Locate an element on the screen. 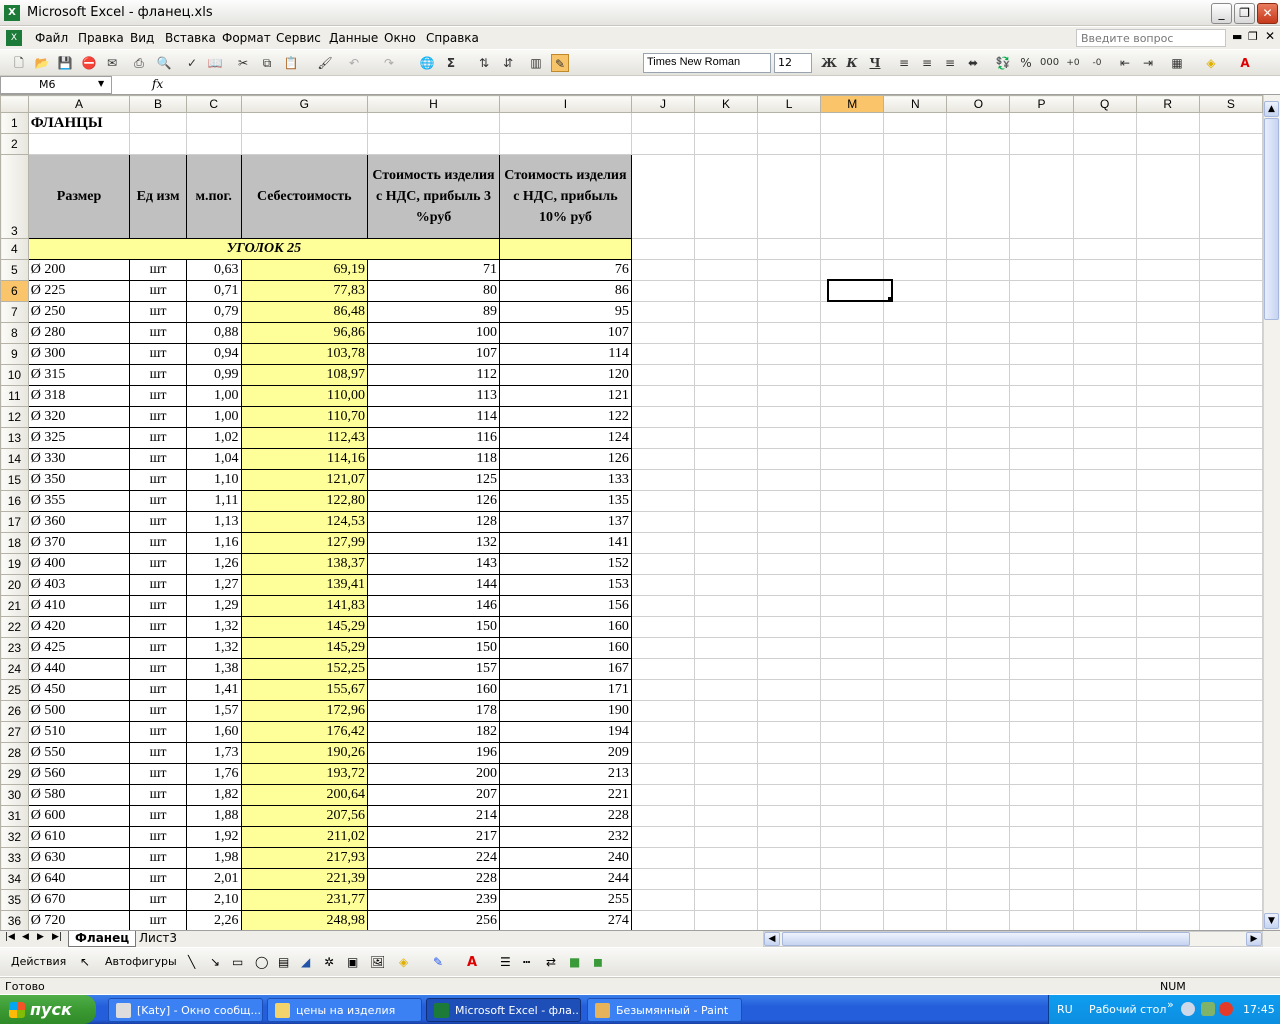 The image size is (1280, 1024). price3-cell: 224 is located at coordinates (433, 858).